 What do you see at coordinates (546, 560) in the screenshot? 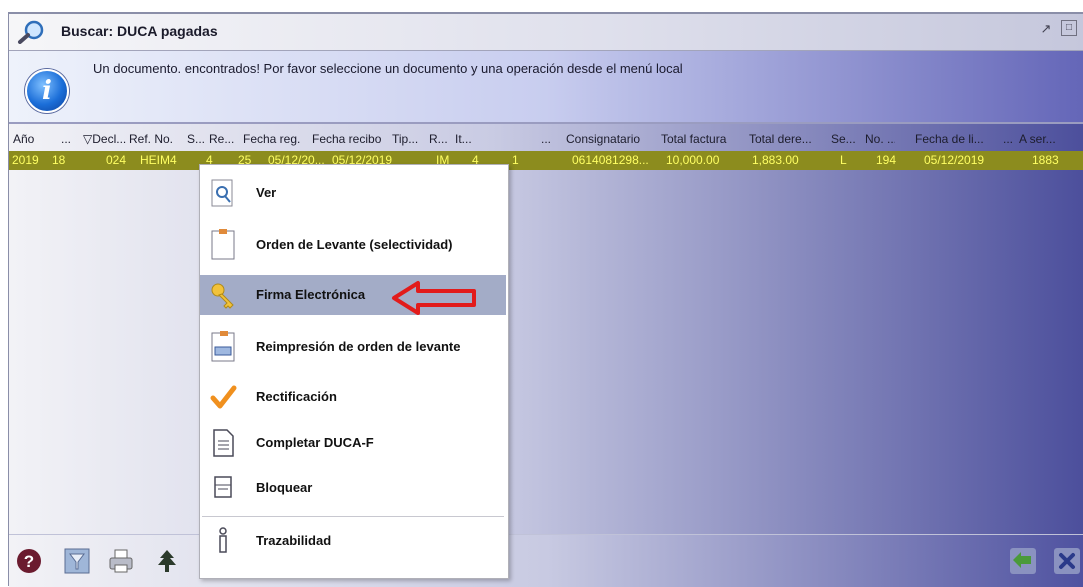
I see `bottom-toolbar: ?` at bounding box center [546, 560].